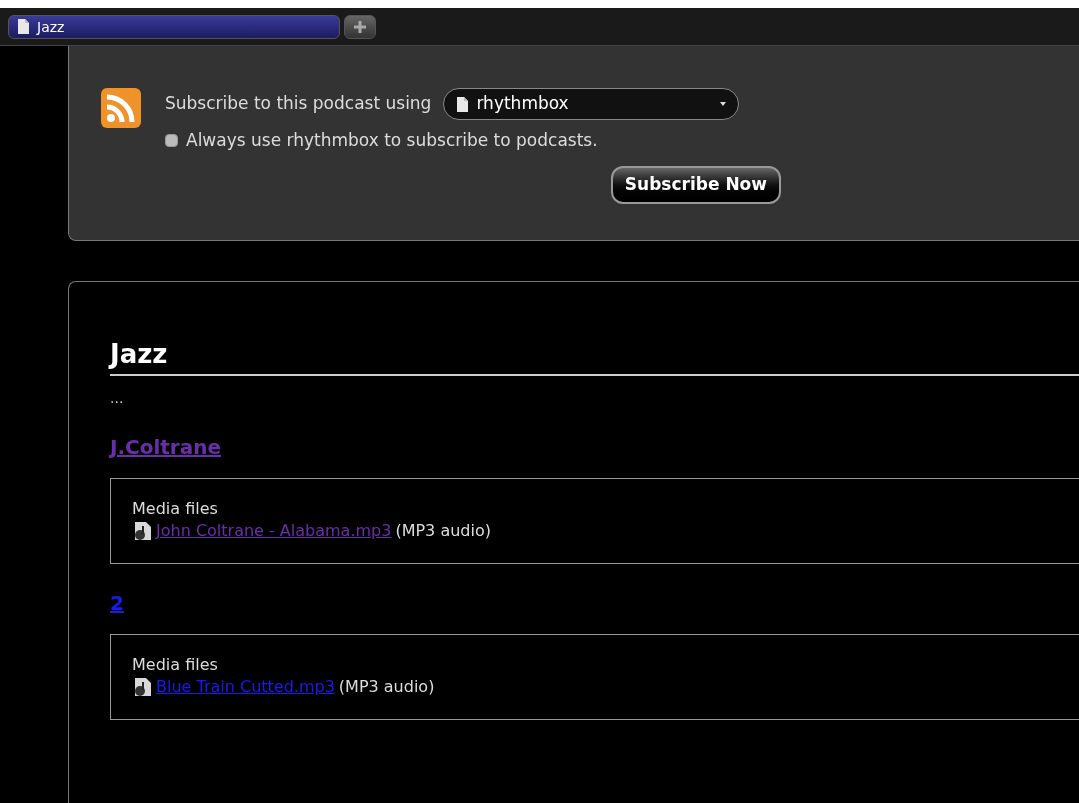 The width and height of the screenshot is (1079, 803). I want to click on checkbox, so click(171, 141).